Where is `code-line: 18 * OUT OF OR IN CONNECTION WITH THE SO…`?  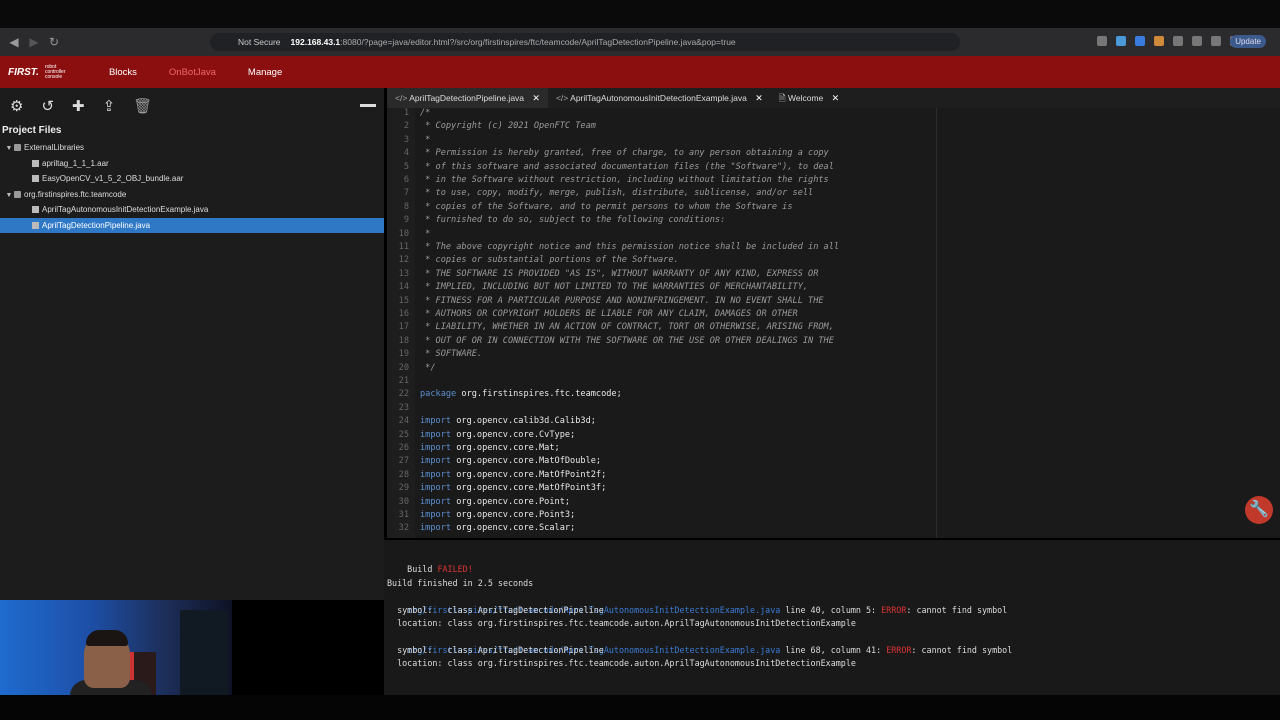 code-line: 18 * OUT OF OR IN CONNECTION WITH THE SO… is located at coordinates (833, 341).